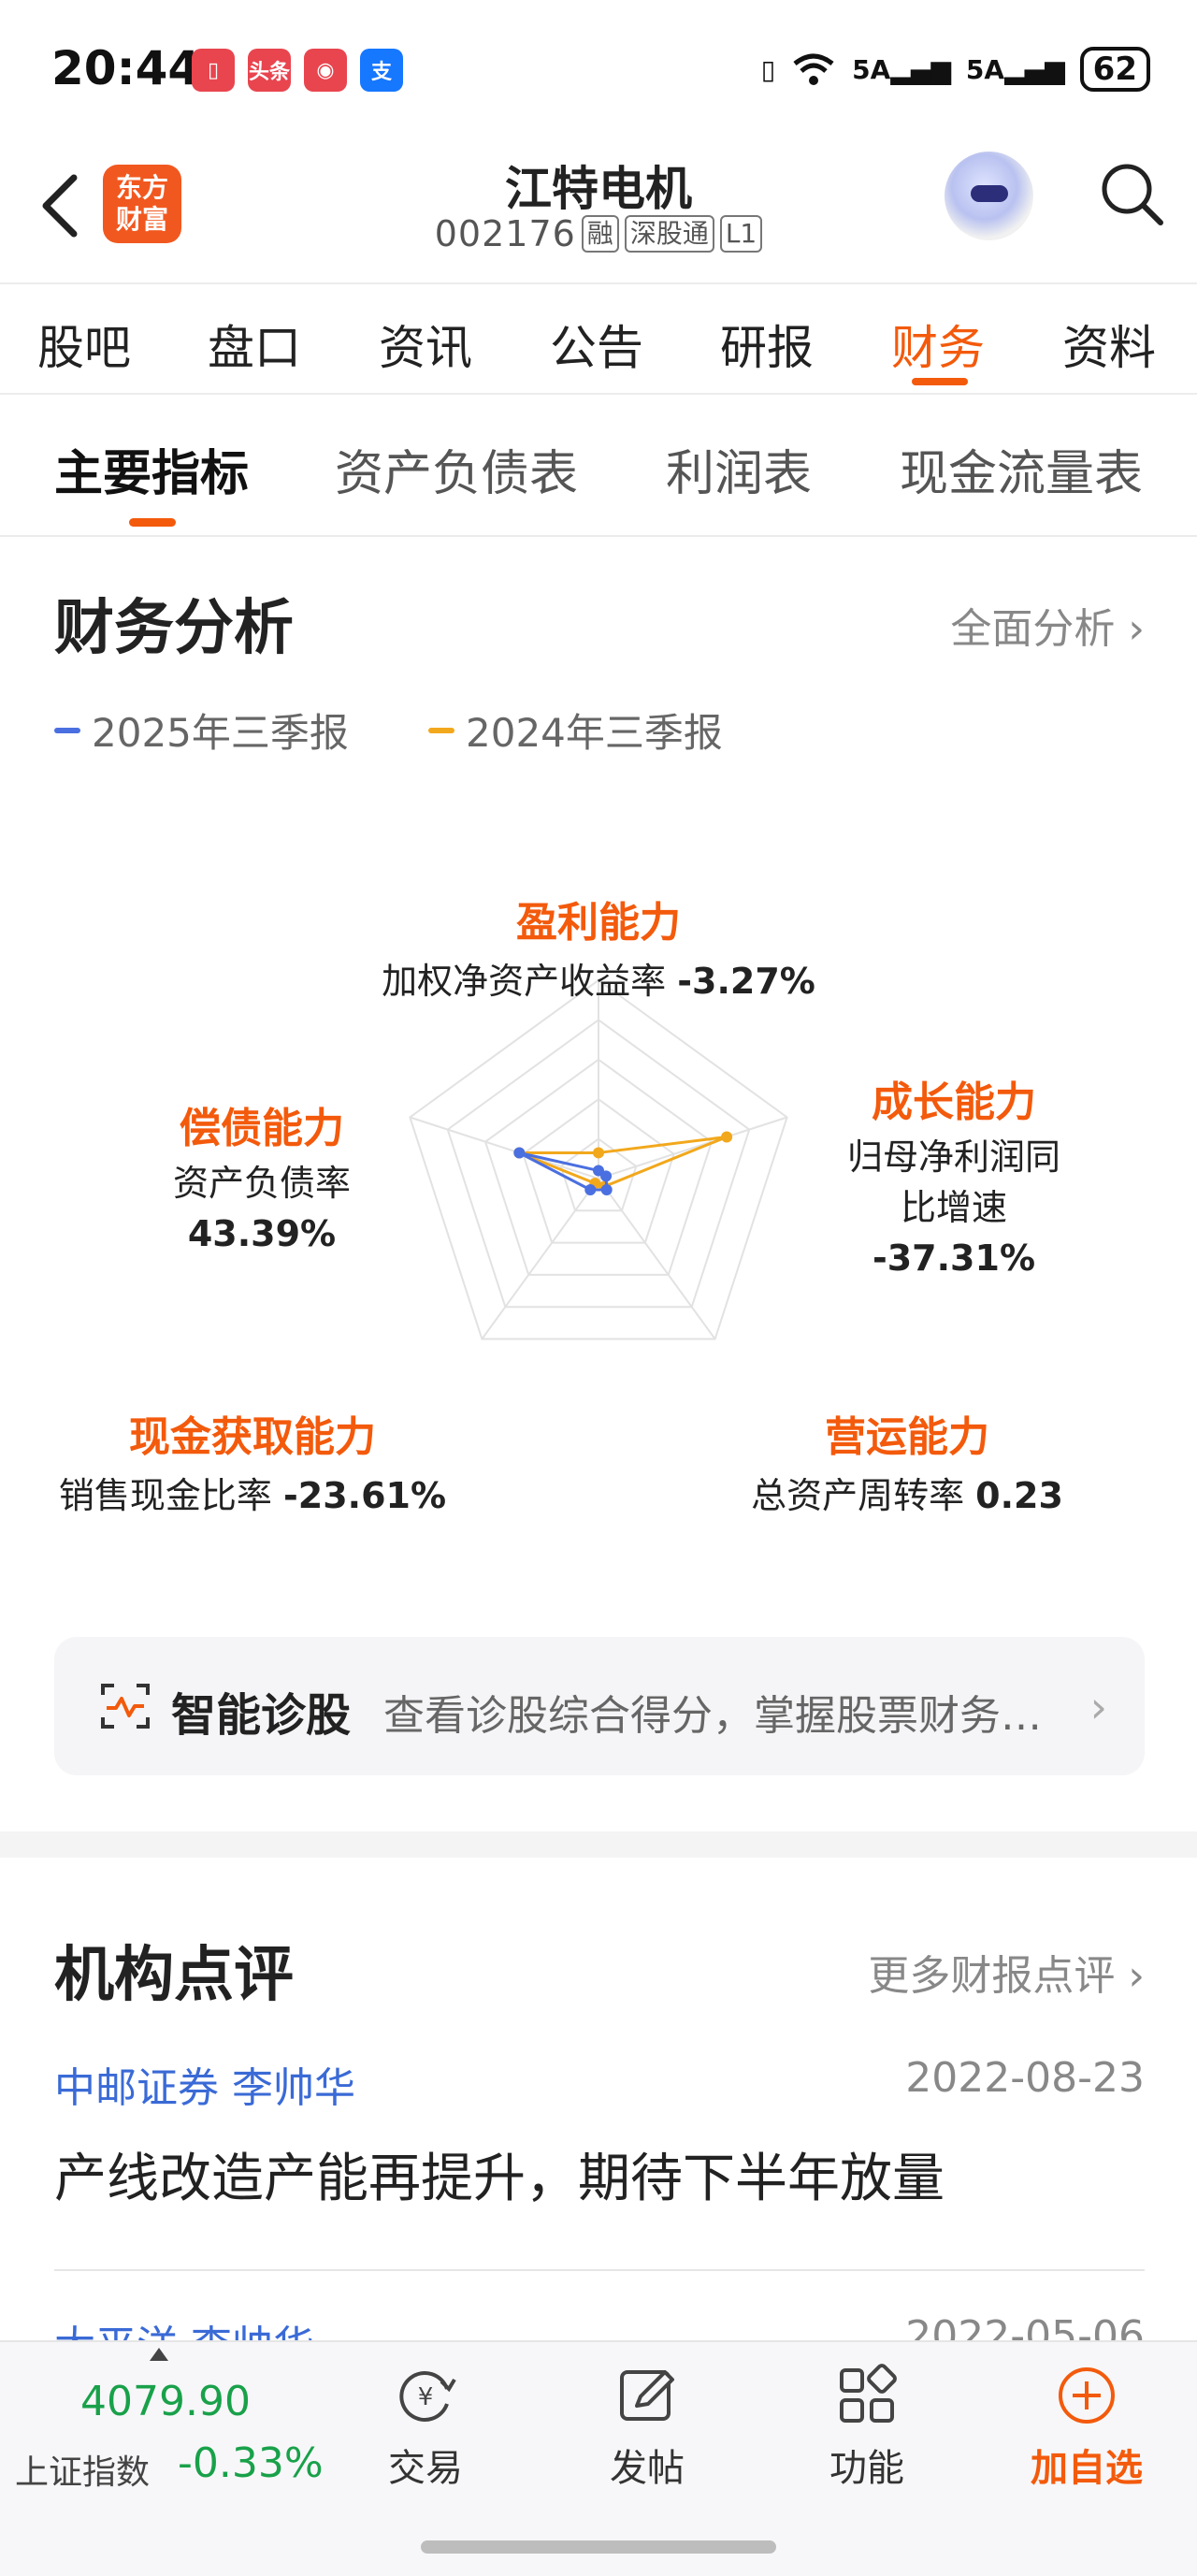  Describe the element at coordinates (598, 2547) in the screenshot. I see `home-indicator` at that location.